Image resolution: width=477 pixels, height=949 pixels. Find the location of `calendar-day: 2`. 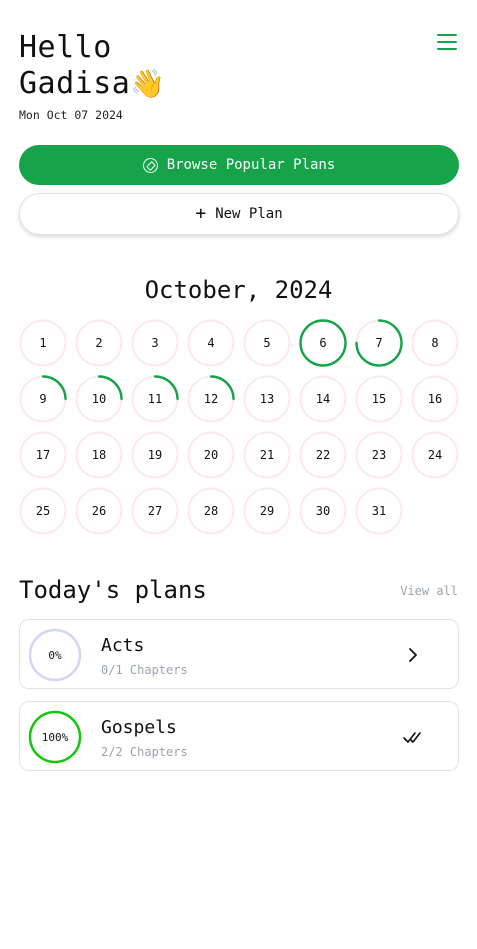

calendar-day: 2 is located at coordinates (99, 343).